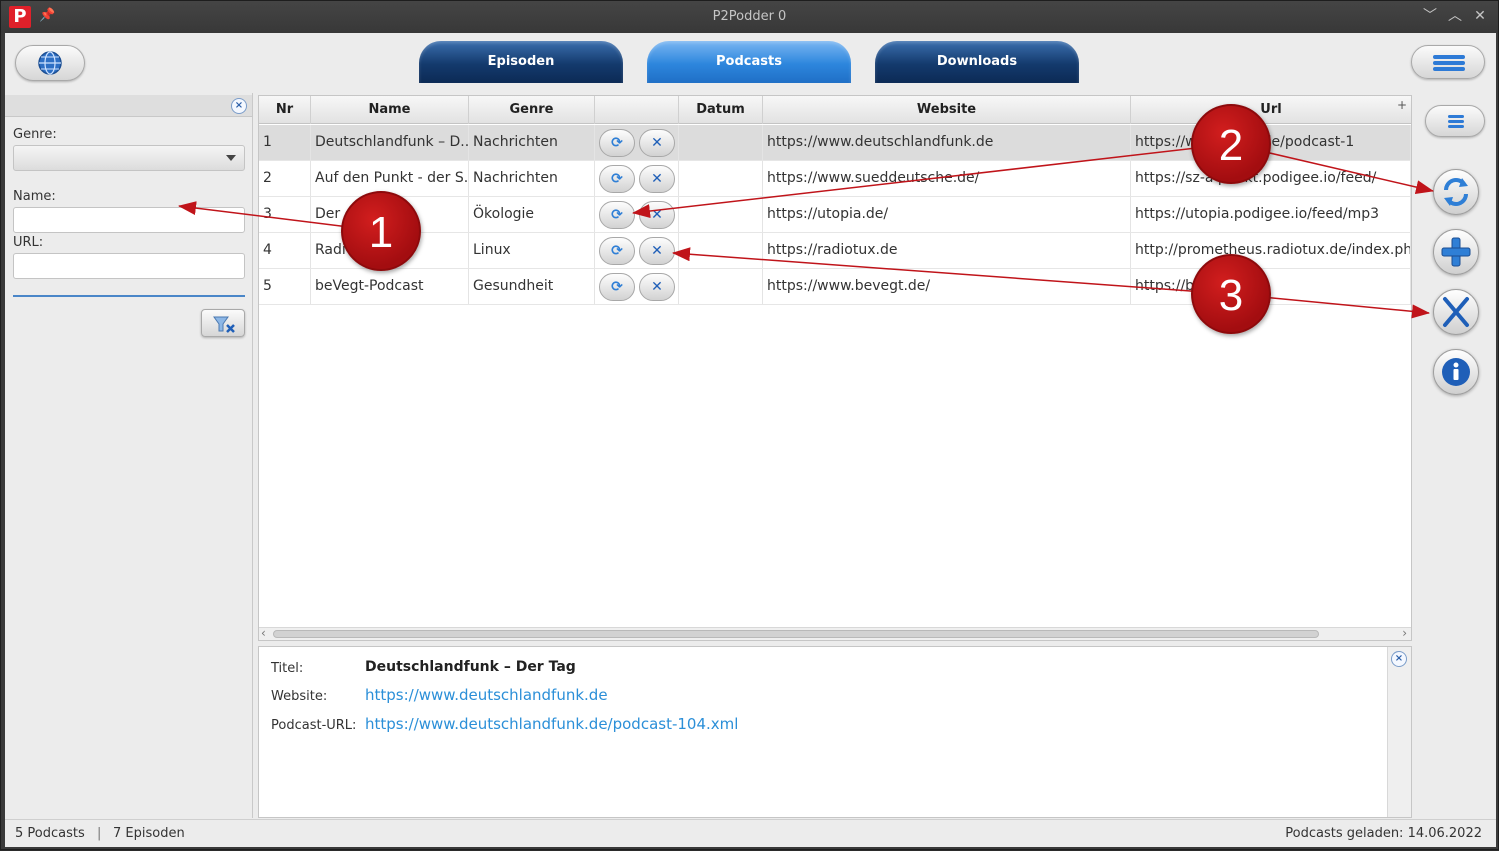  What do you see at coordinates (299, 696) in the screenshot?
I see `details-website-label: Website:` at bounding box center [299, 696].